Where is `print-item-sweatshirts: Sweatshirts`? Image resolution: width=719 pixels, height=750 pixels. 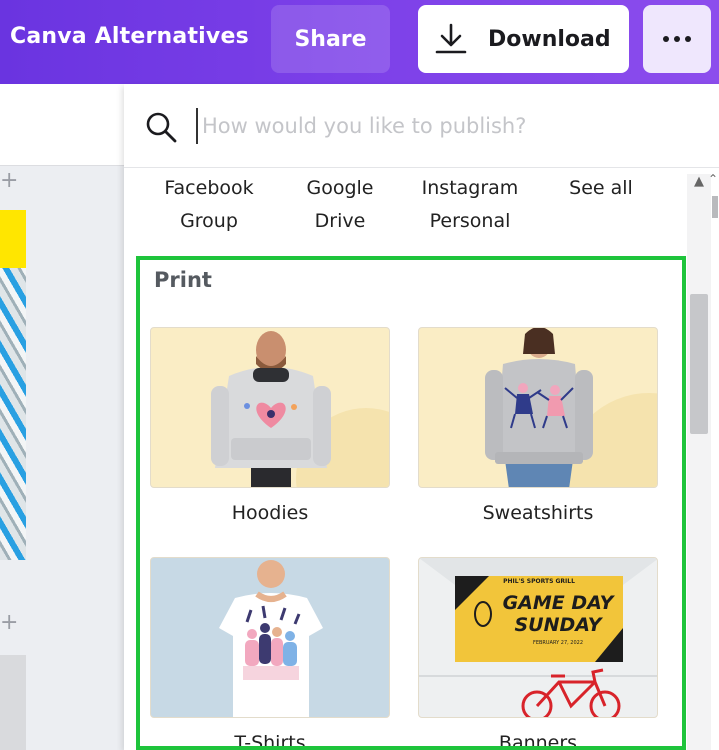 print-item-sweatshirts: Sweatshirts is located at coordinates (538, 425).